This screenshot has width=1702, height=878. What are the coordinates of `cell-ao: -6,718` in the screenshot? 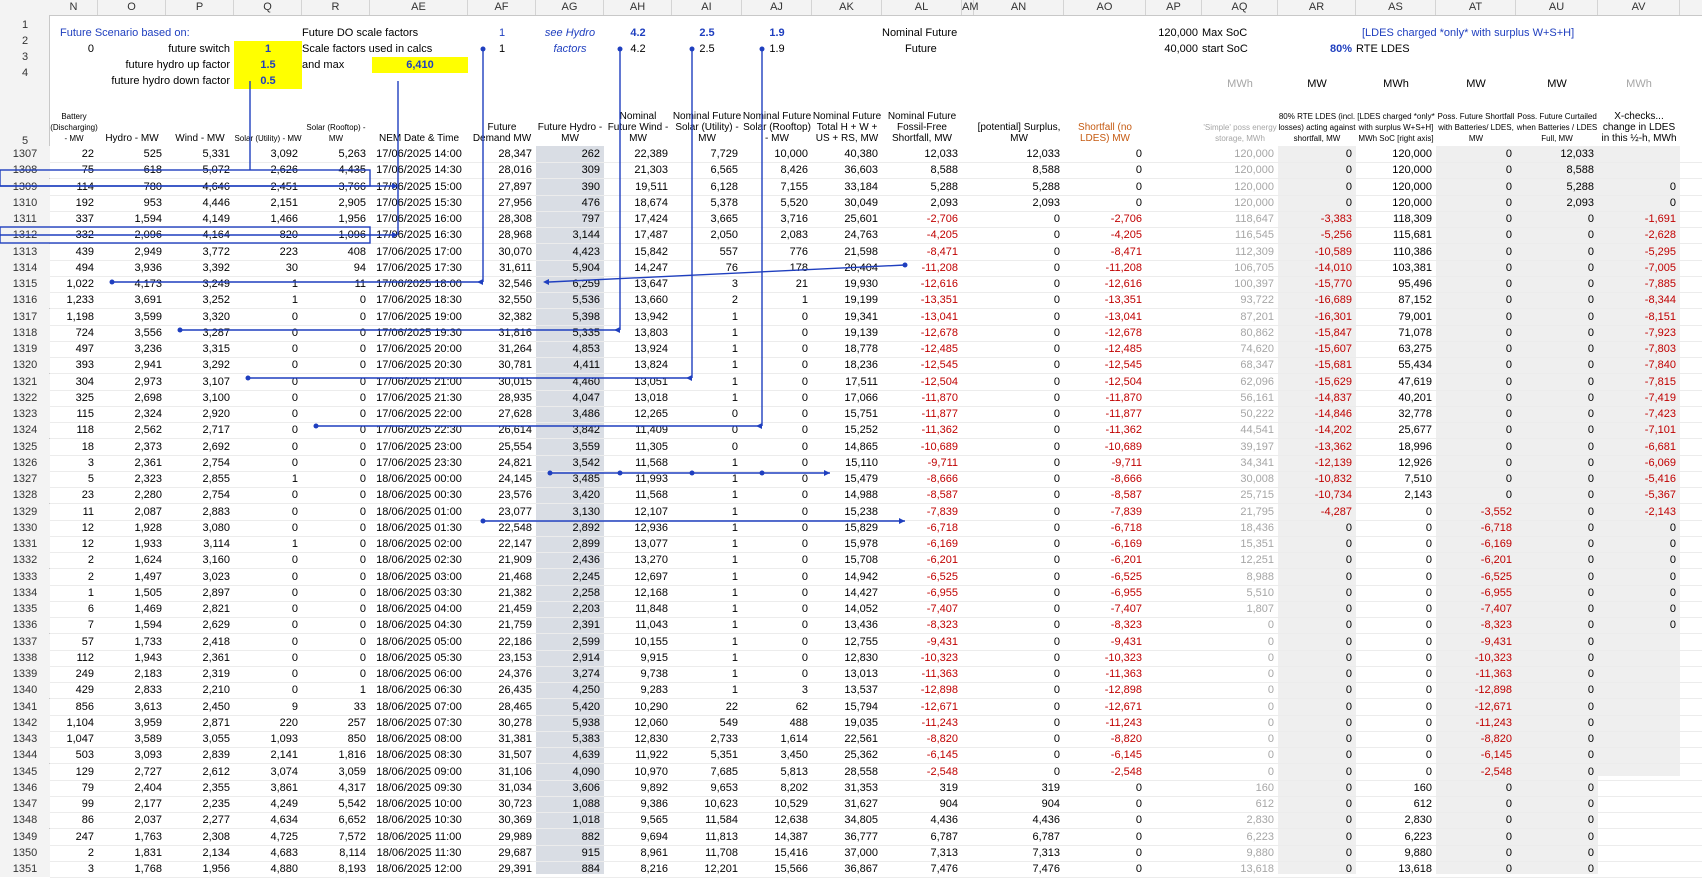 It's located at (1105, 528).